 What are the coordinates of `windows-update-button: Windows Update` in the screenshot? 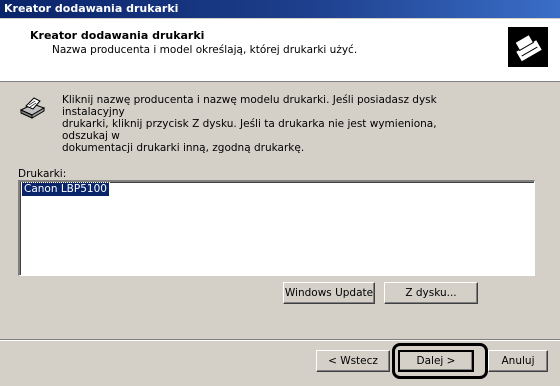 It's located at (329, 293).